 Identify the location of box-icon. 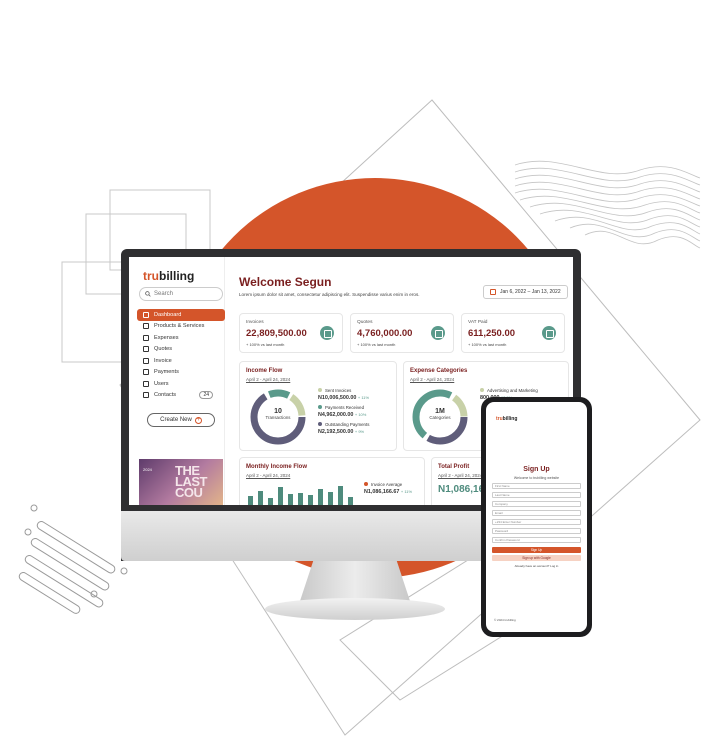
(146, 326).